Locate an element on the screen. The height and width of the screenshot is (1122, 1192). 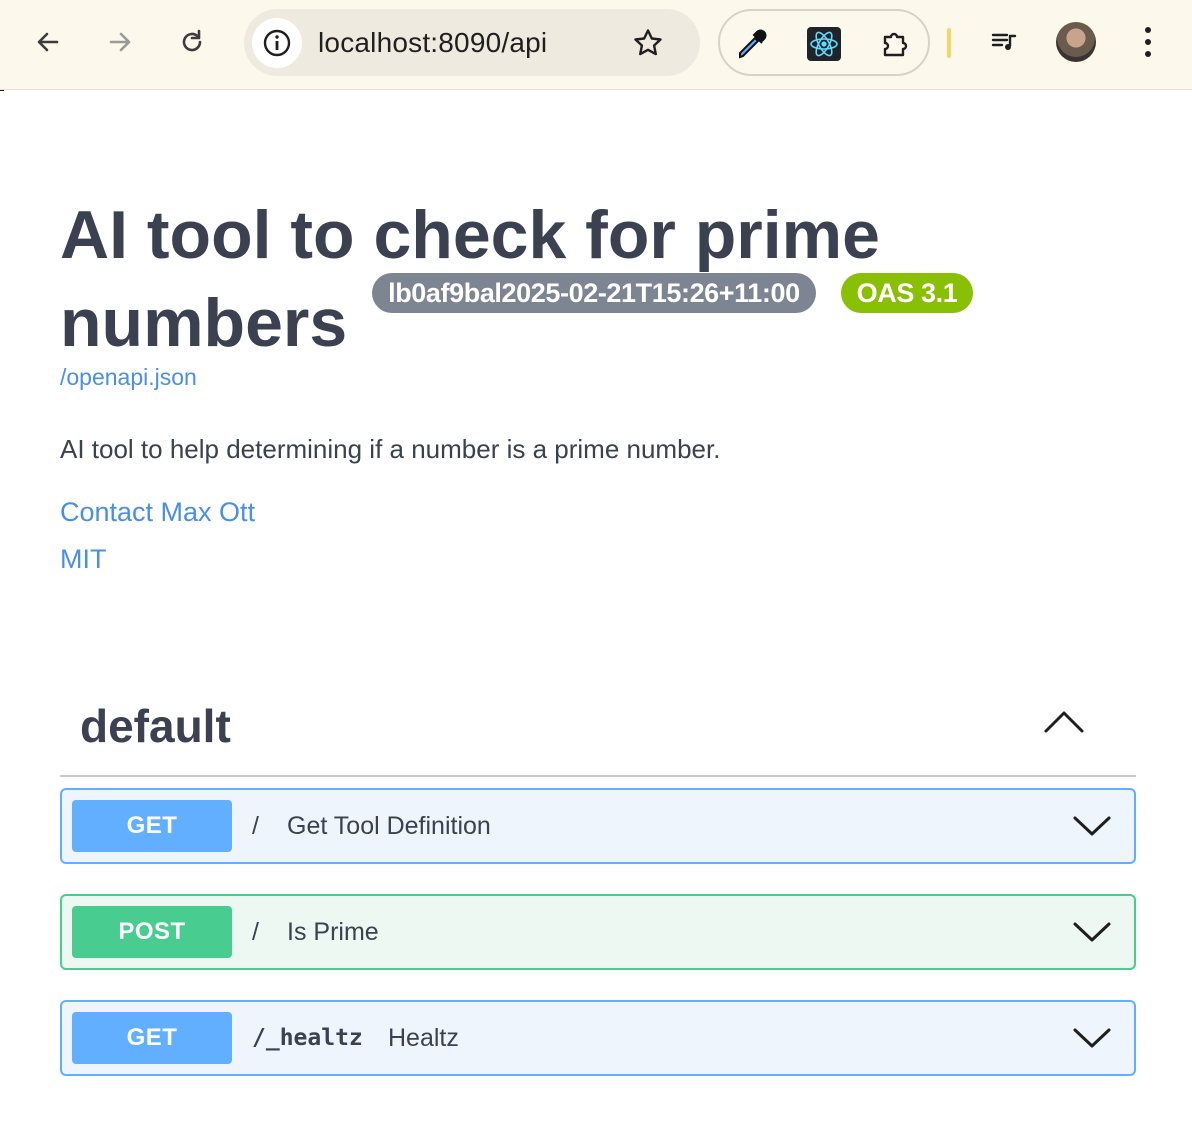
browser-toolbar: localhost:8090/api is located at coordinates (596, 45).